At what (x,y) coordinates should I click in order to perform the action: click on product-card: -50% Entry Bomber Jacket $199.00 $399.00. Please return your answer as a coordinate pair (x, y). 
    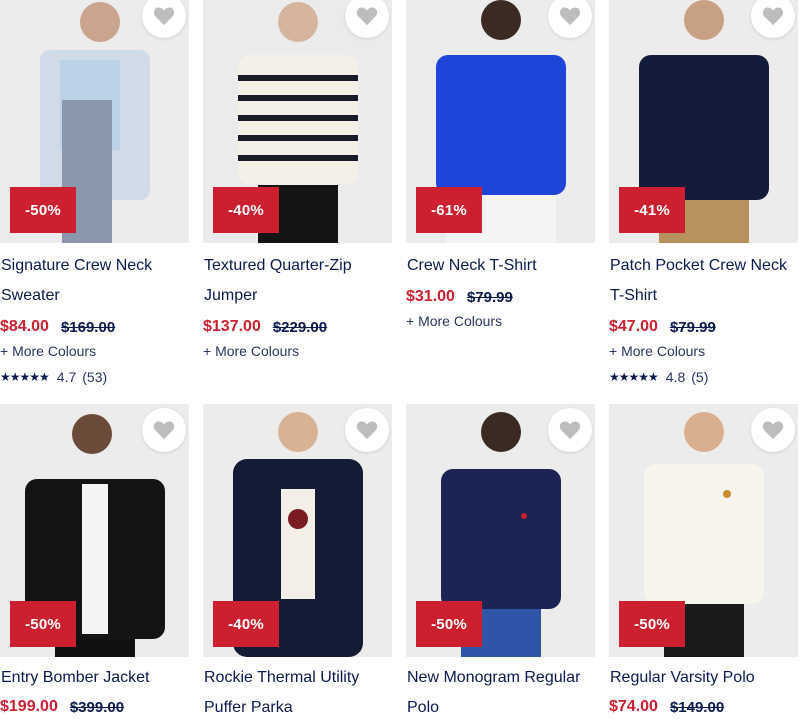
    Looking at the image, I should click on (94, 561).